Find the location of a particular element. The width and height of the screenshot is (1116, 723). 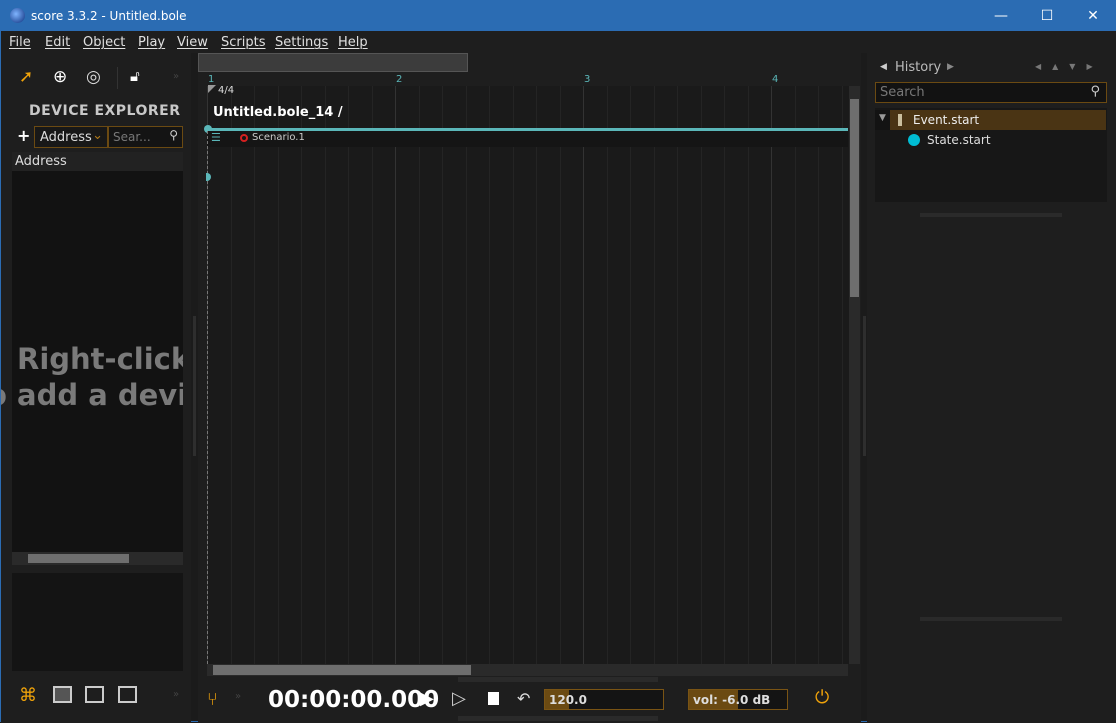

chart-icon is located at coordinates (62, 694).